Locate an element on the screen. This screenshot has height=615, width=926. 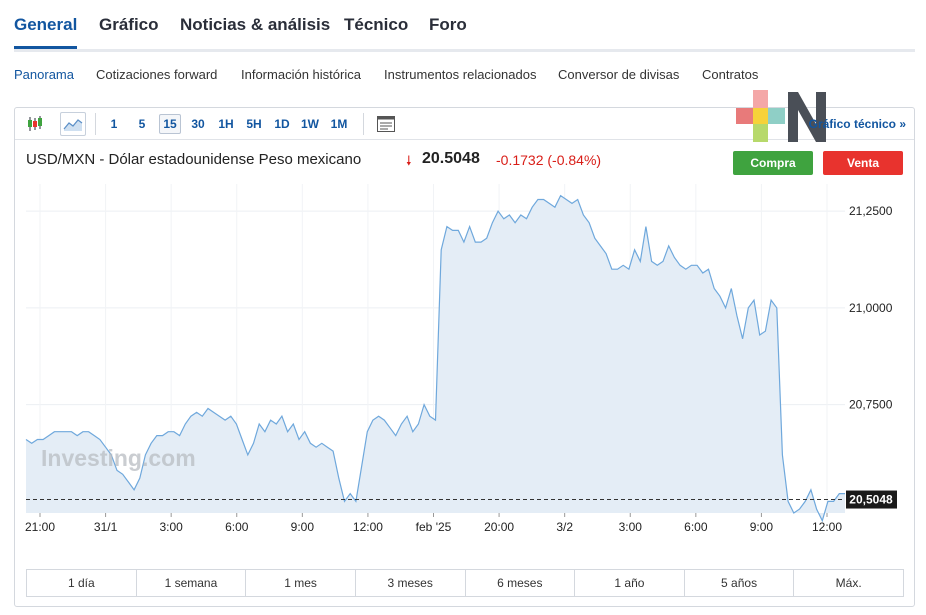
x-tick-label: 21:00 is located at coordinates (40, 527).